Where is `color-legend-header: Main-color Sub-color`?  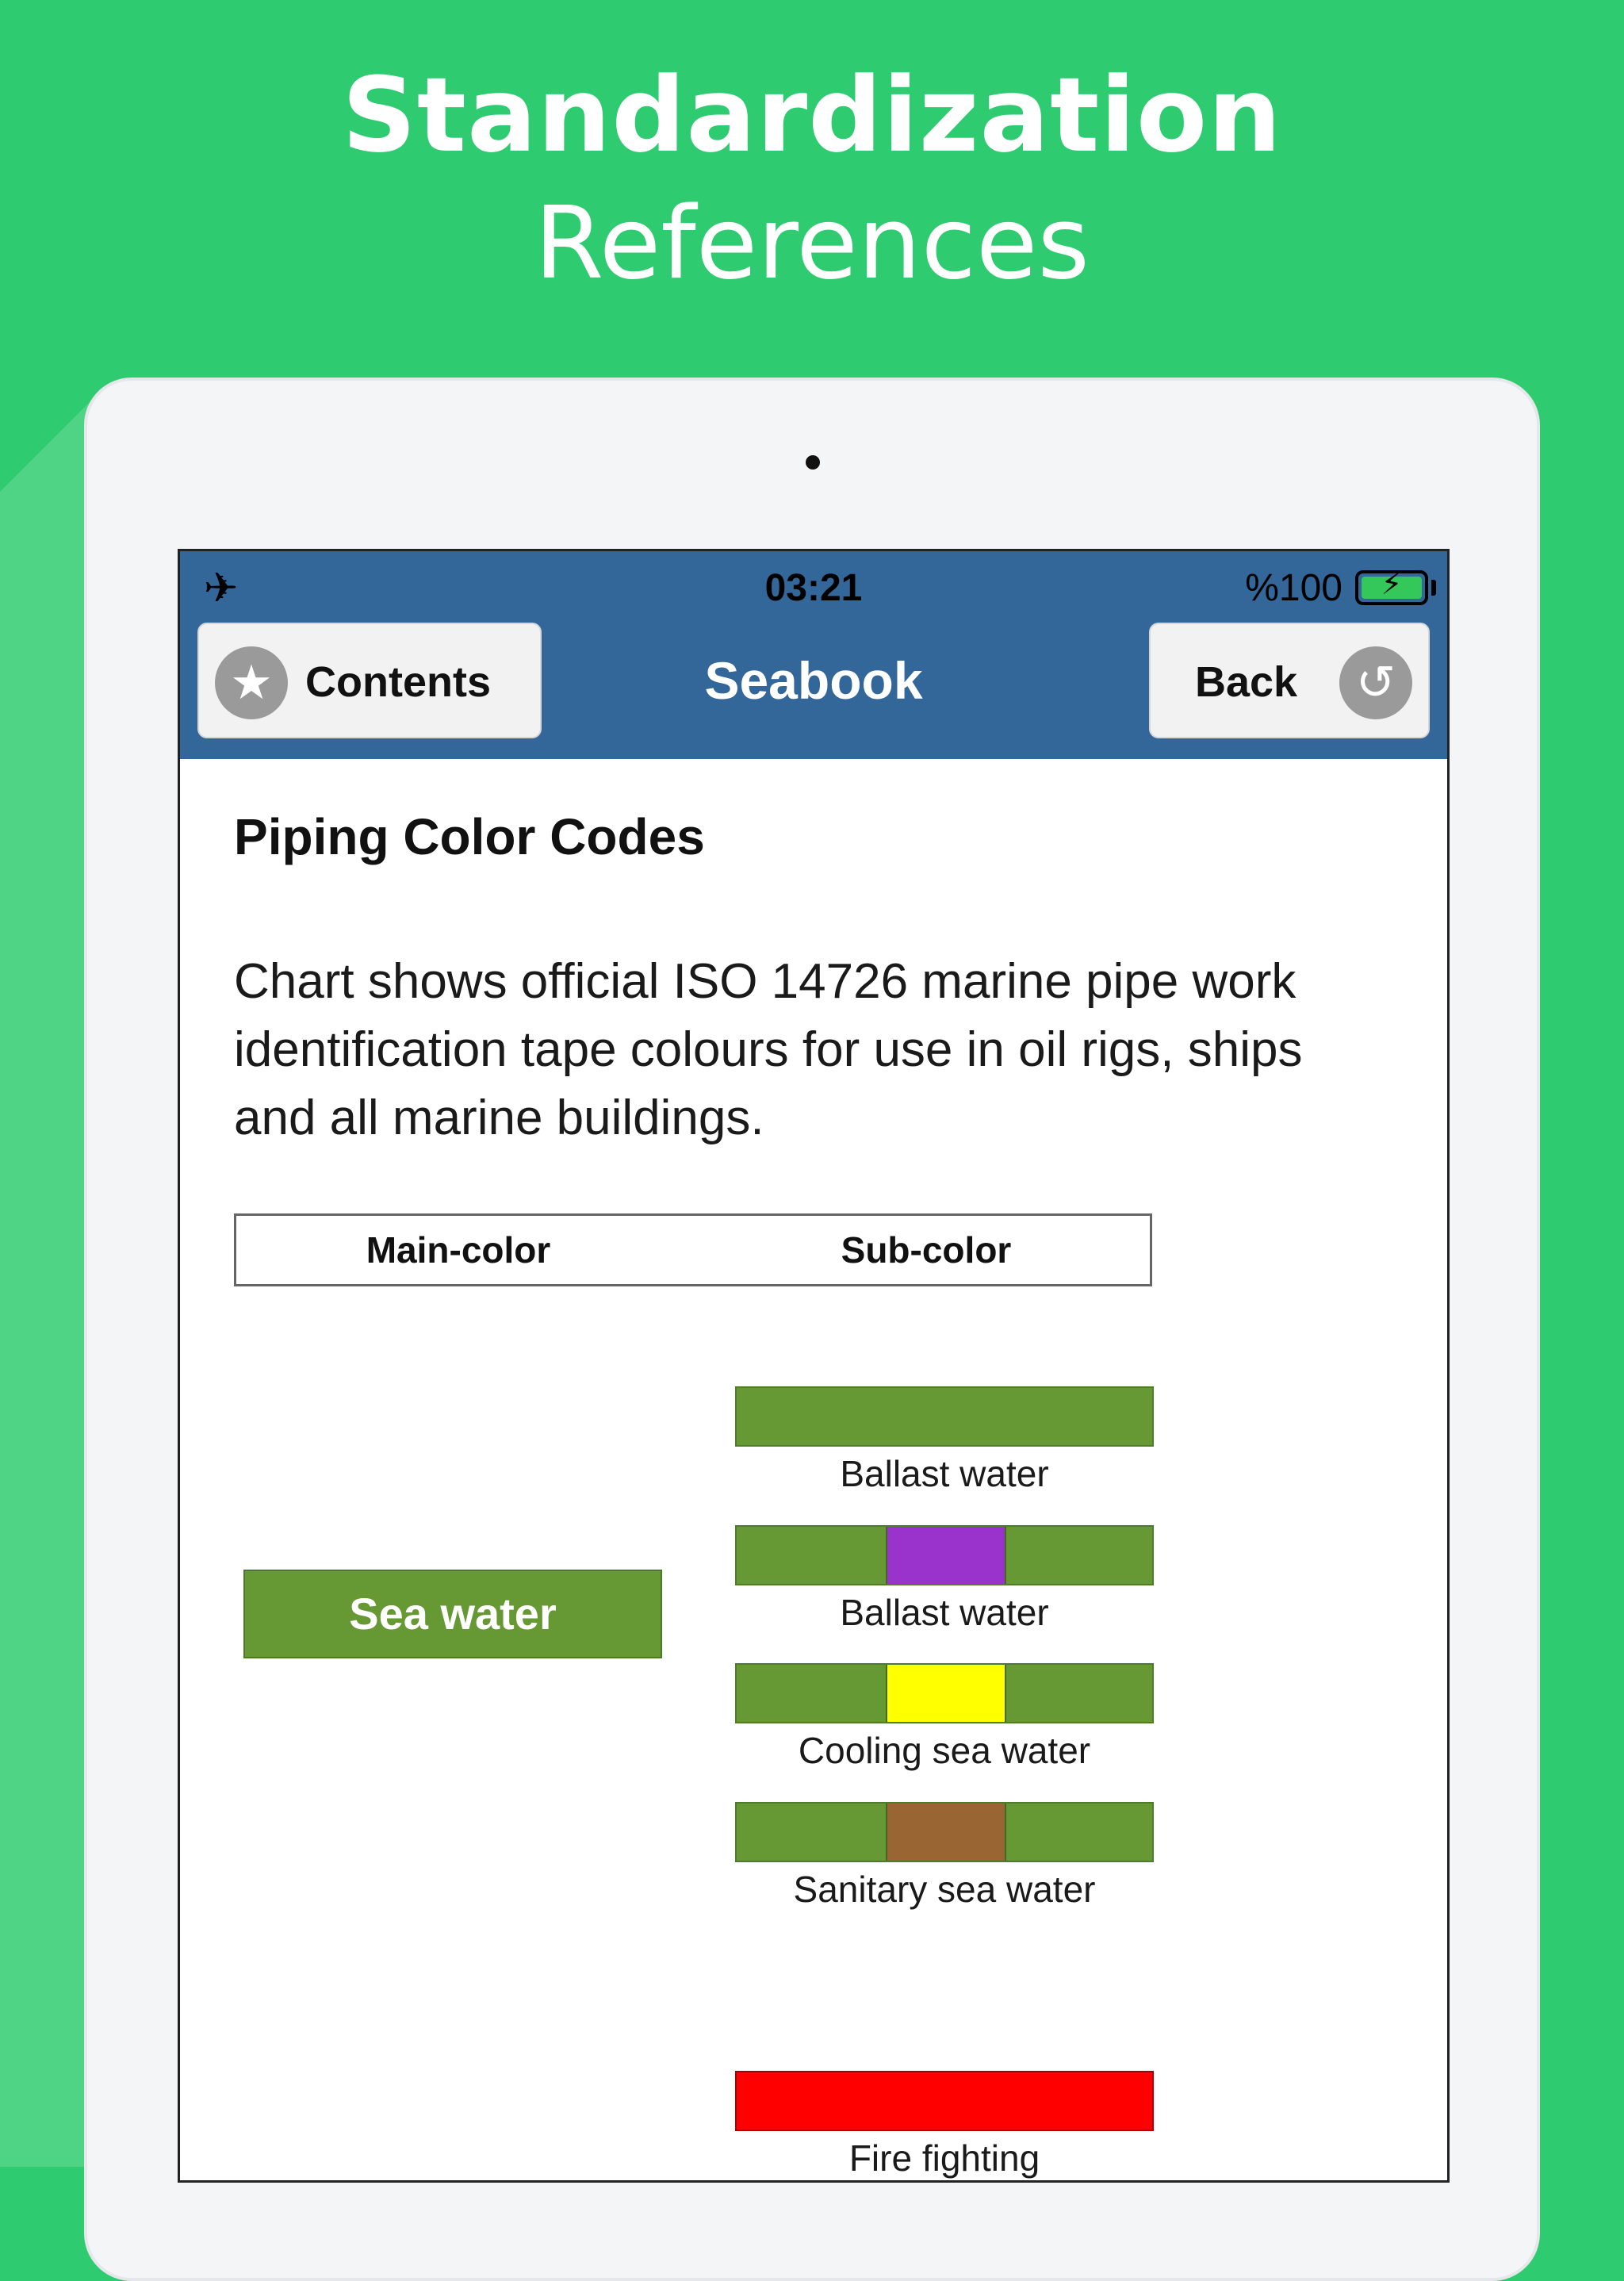
color-legend-header: Main-color Sub-color is located at coordinates (693, 1249).